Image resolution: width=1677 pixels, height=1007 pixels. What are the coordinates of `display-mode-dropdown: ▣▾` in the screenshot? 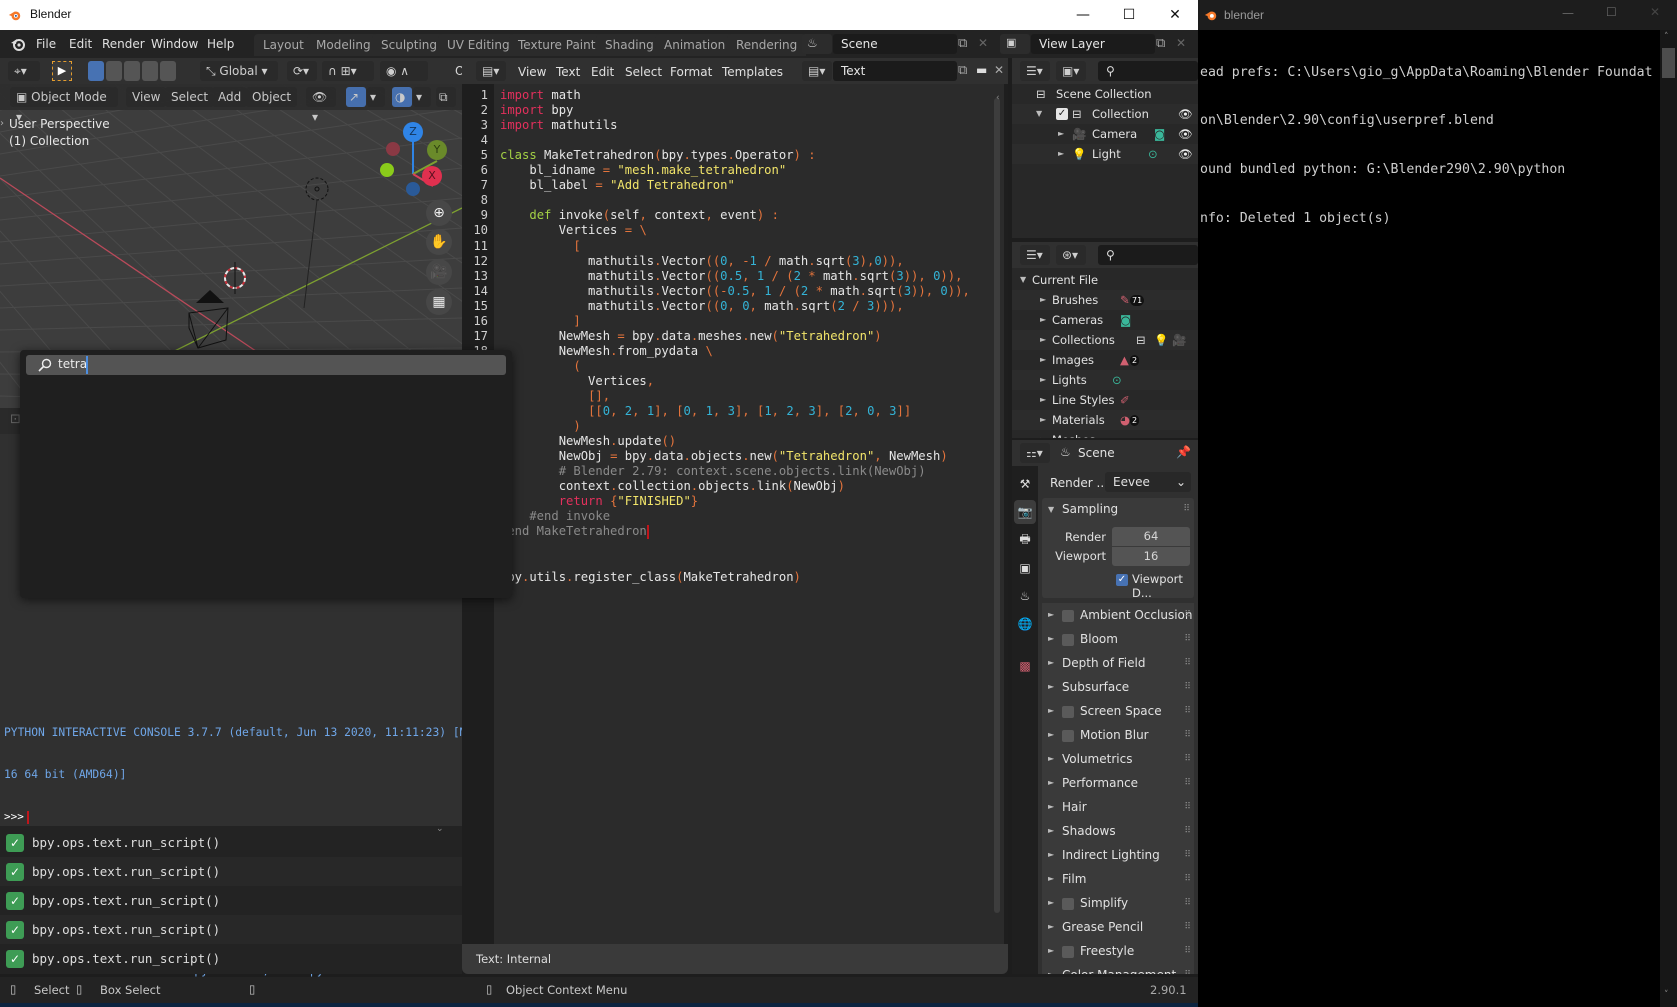 It's located at (1071, 71).